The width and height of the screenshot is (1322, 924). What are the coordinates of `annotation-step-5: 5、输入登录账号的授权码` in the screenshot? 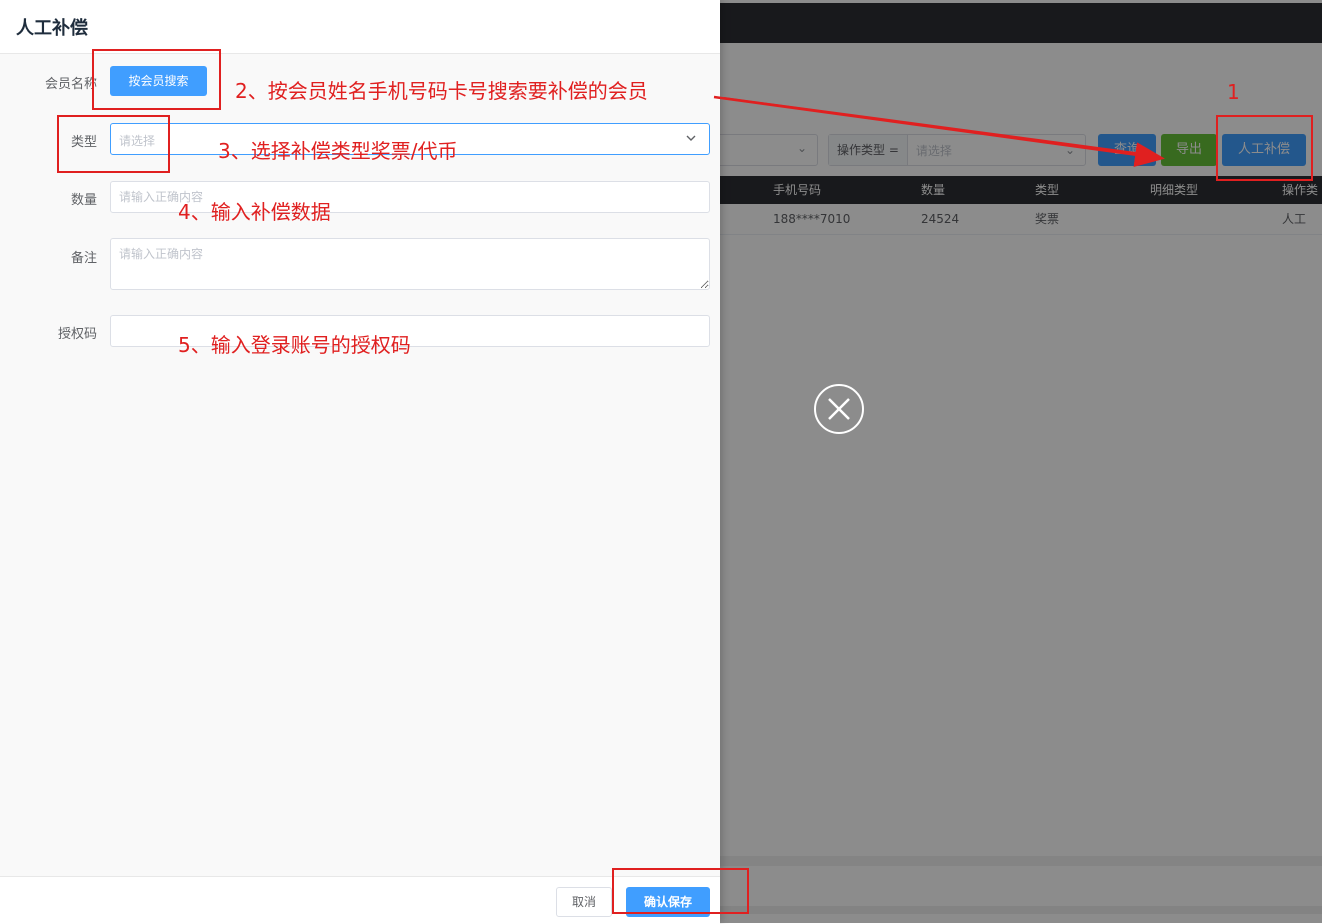 It's located at (294, 345).